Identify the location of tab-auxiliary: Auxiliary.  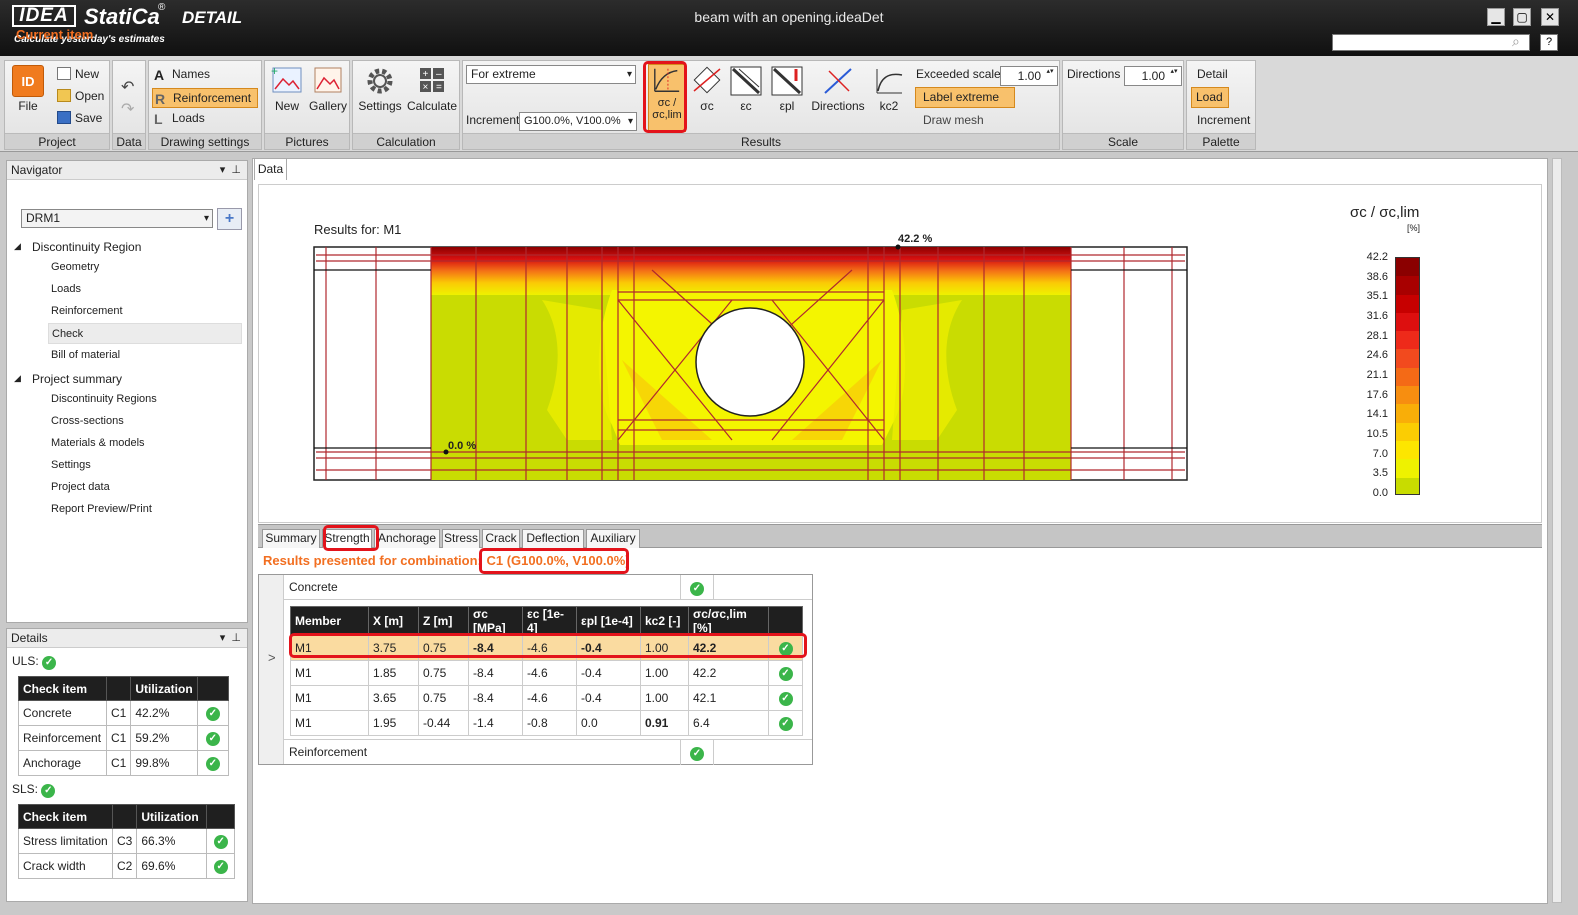
(613, 538).